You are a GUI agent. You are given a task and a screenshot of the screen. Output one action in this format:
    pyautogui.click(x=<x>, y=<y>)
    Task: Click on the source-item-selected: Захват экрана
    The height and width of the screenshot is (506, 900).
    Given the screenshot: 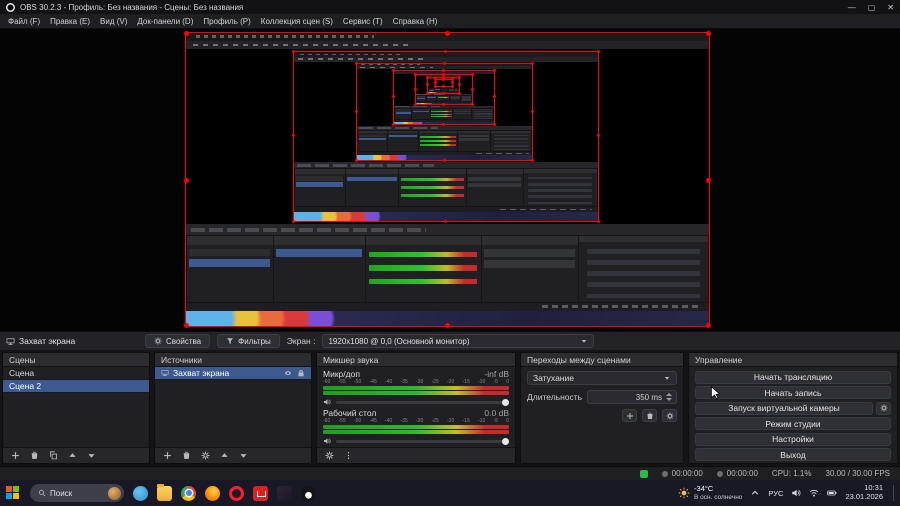 What is the action you would take?
    pyautogui.click(x=233, y=373)
    